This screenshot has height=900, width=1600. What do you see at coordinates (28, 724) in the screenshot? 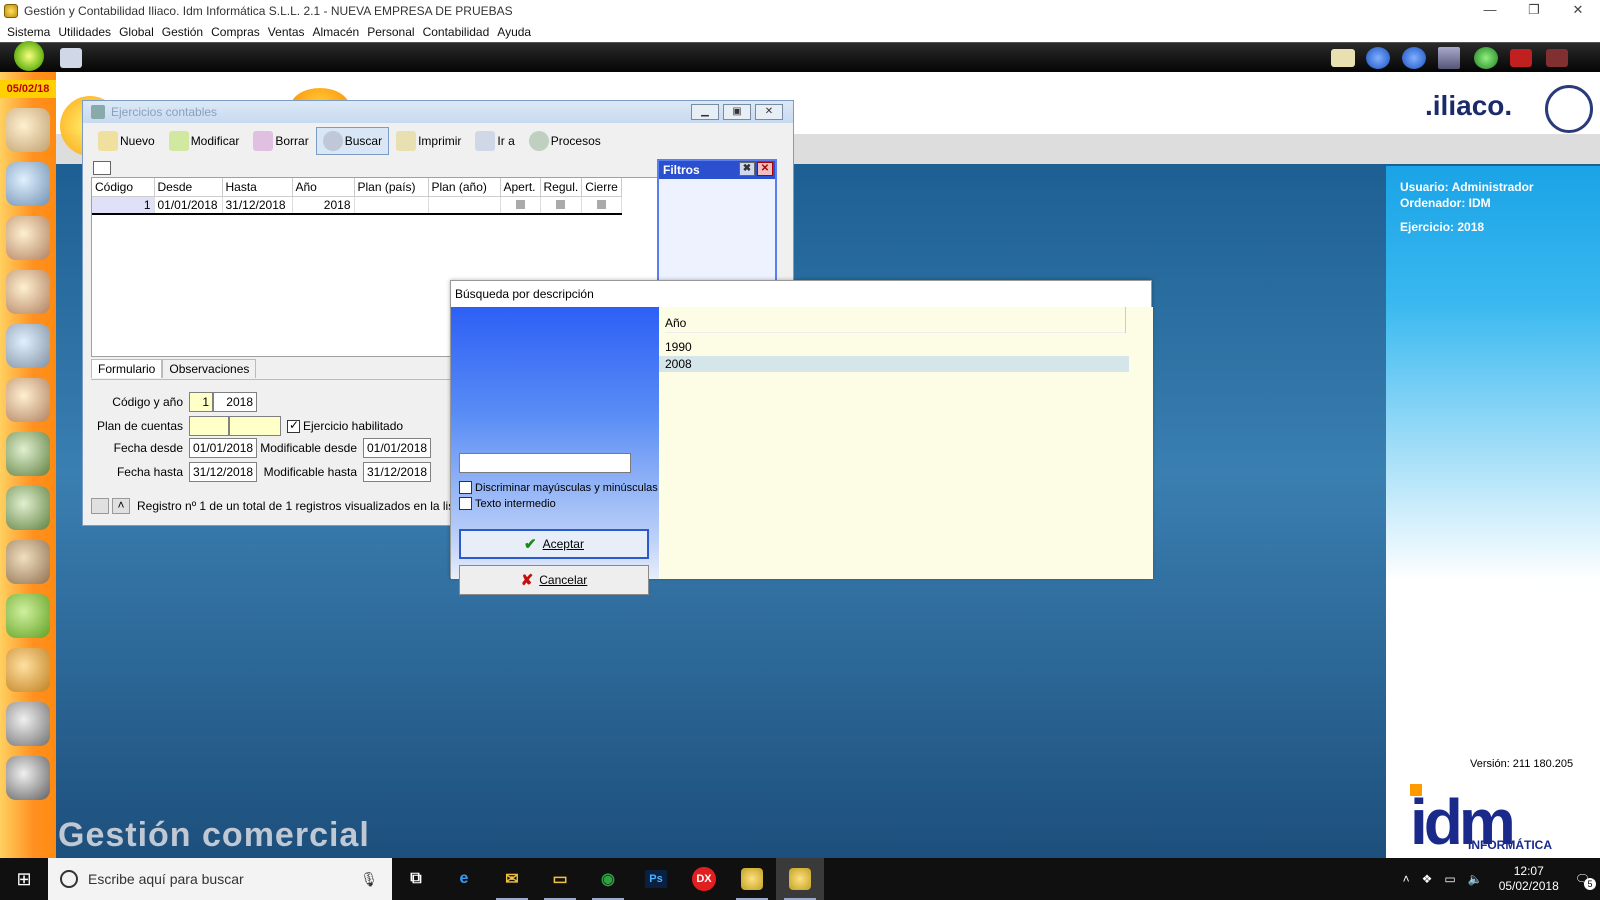
I see `notebook-icon` at bounding box center [28, 724].